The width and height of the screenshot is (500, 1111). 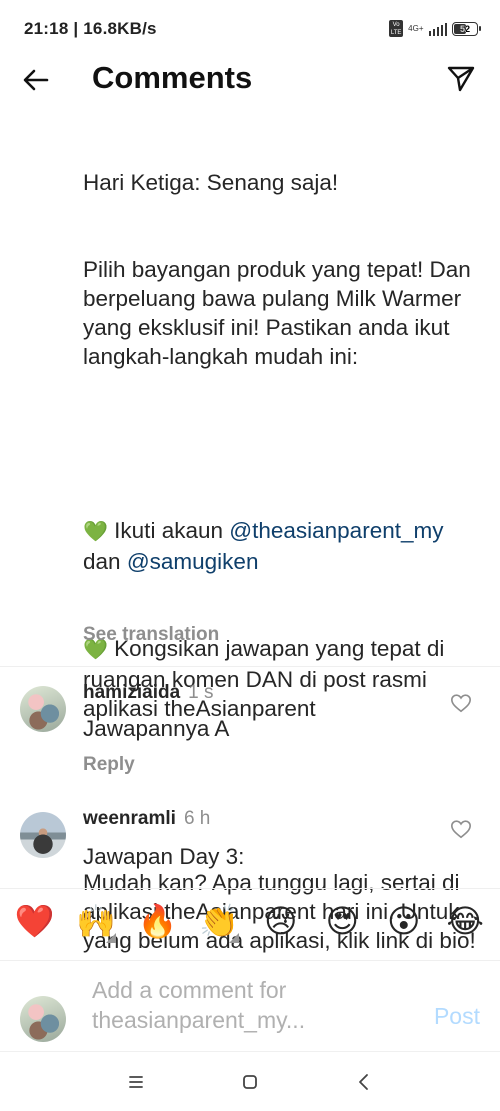 I want to click on back-arrow-icon, so click(x=36, y=80).